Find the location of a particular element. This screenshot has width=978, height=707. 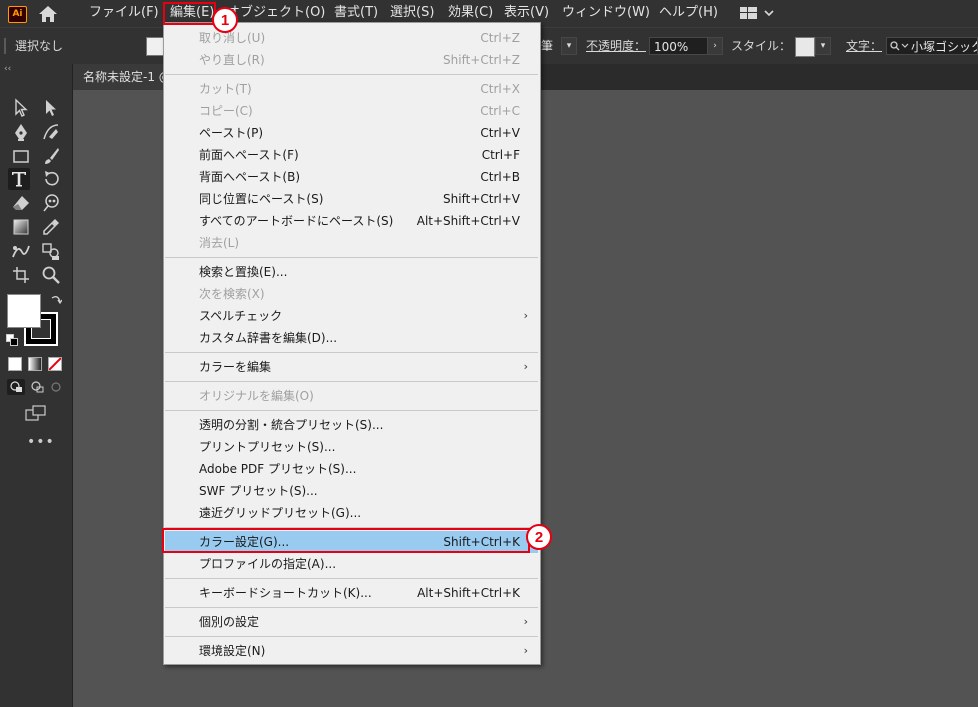

pen-tool-icon is located at coordinates (21, 132).